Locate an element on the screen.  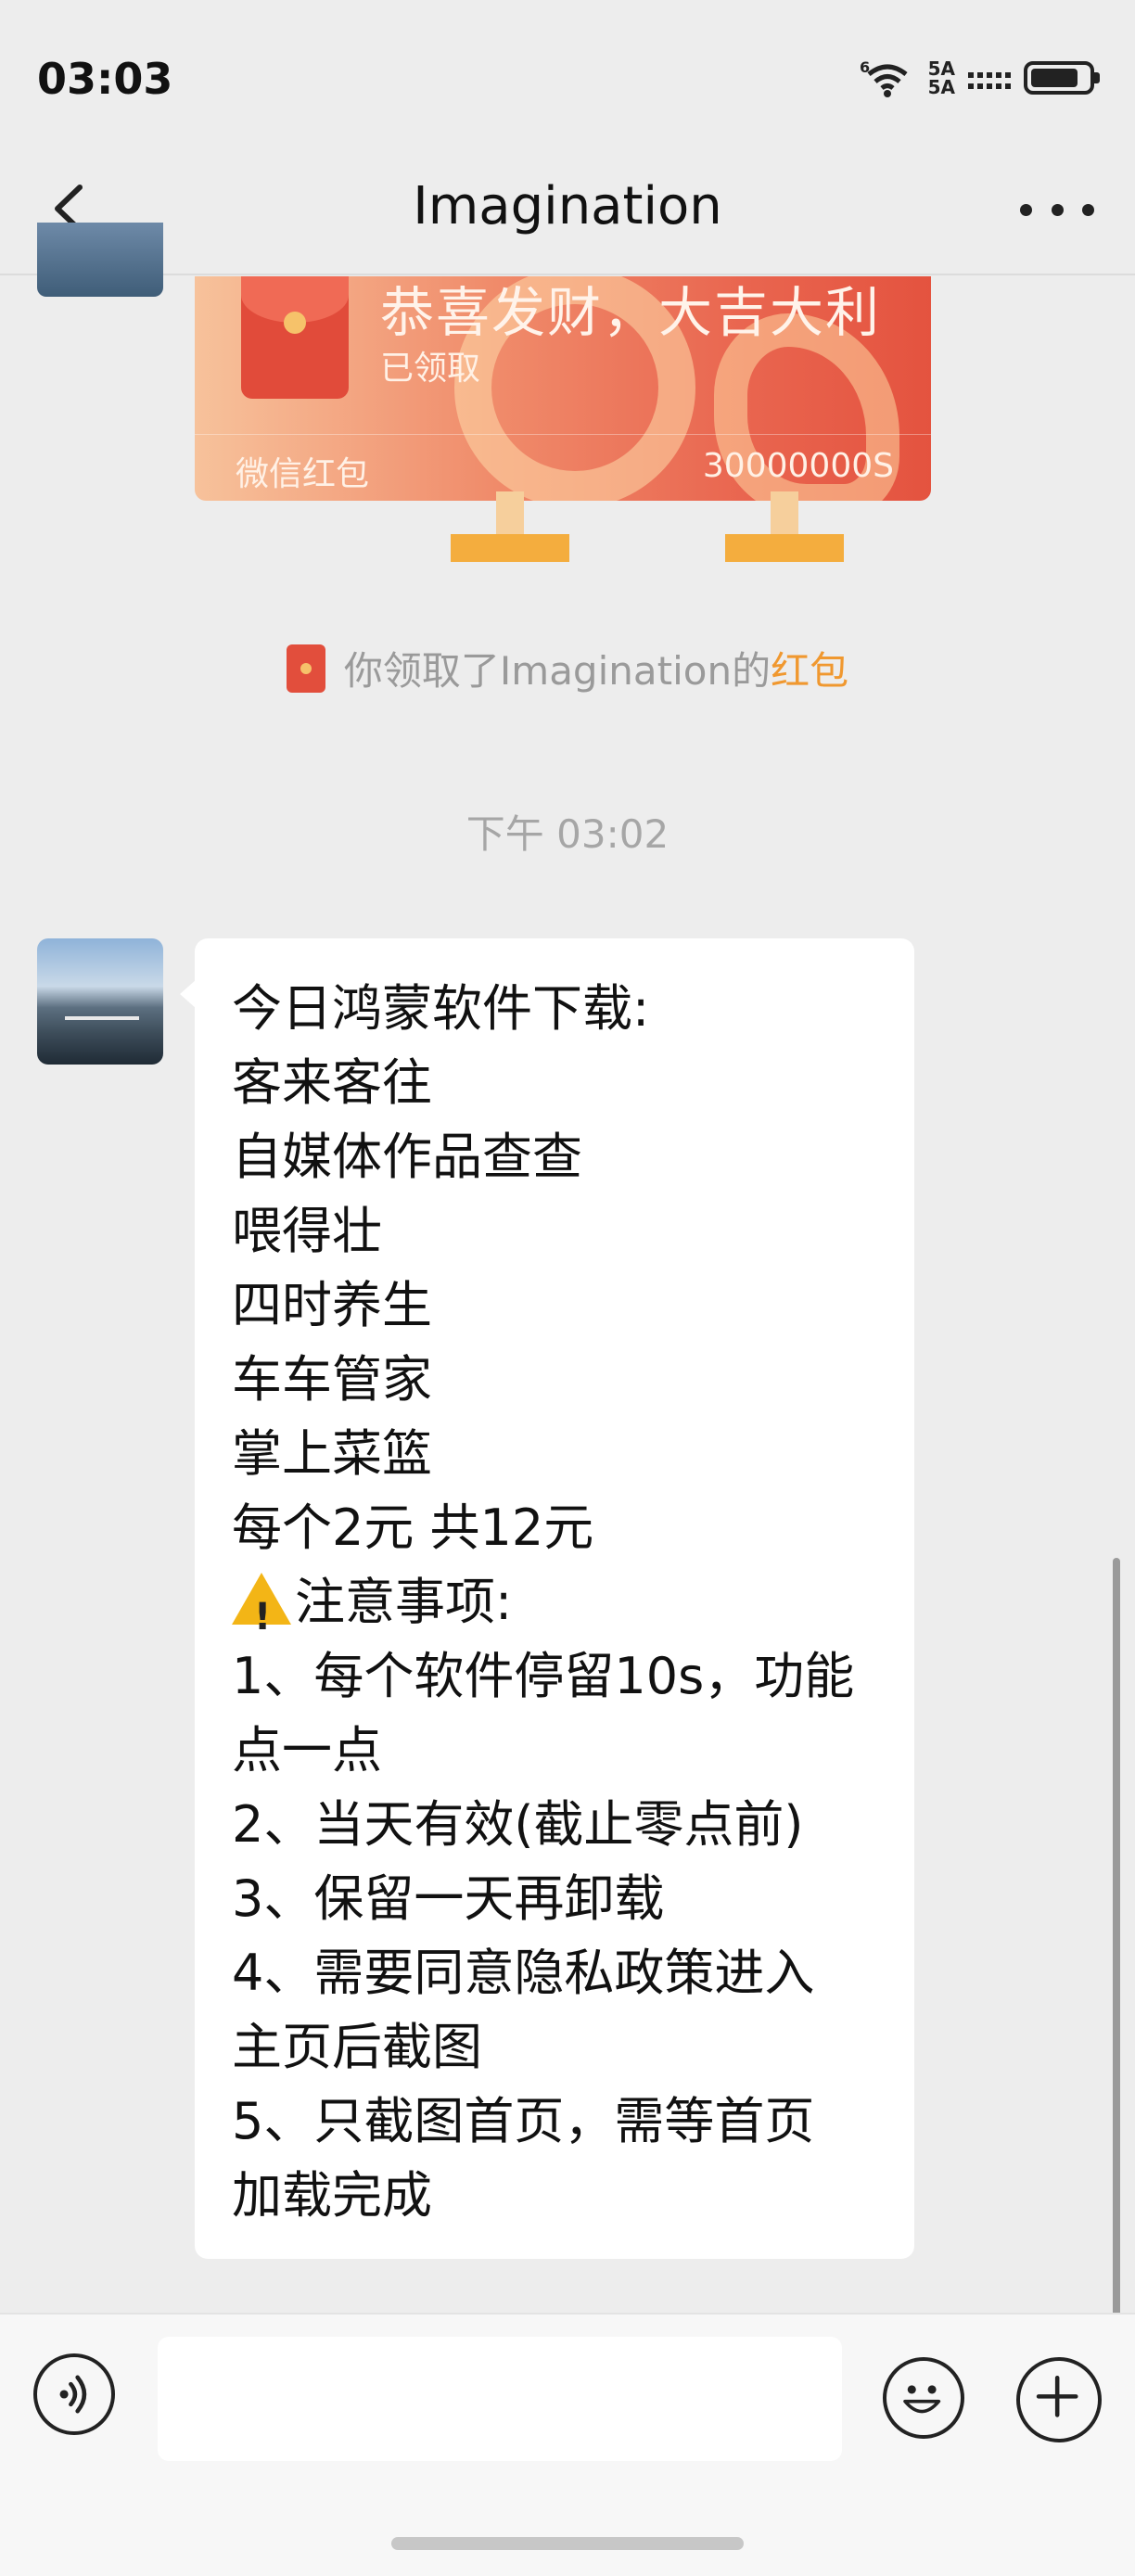
emoji-icon is located at coordinates (924, 2398).